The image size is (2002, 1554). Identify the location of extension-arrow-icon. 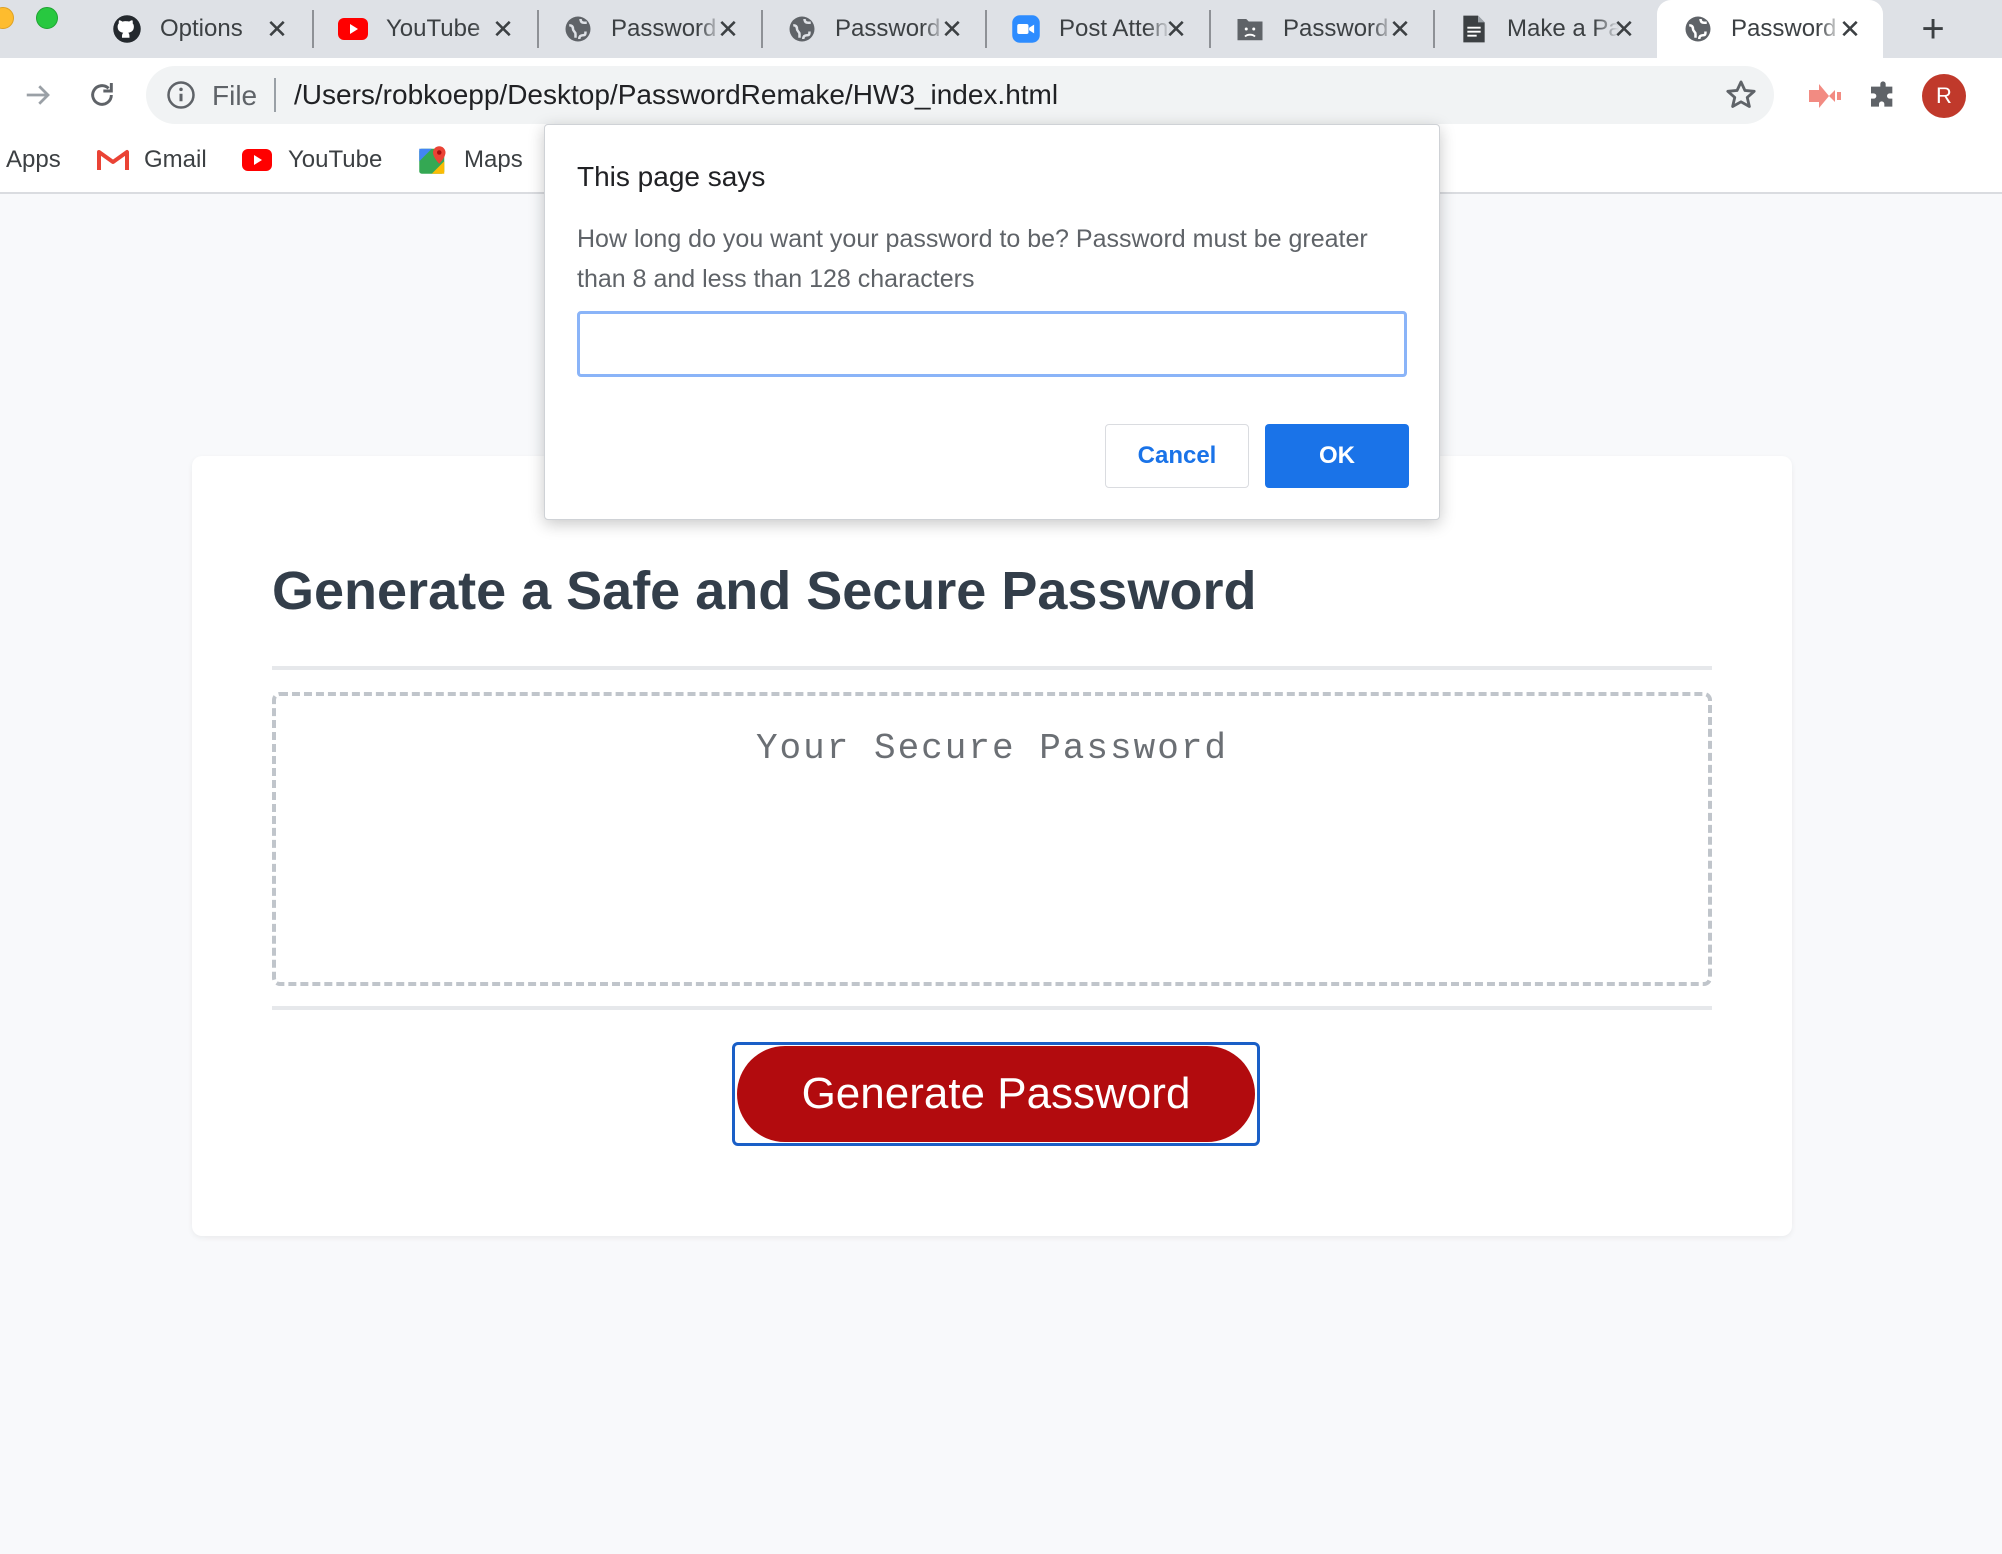
(1825, 96).